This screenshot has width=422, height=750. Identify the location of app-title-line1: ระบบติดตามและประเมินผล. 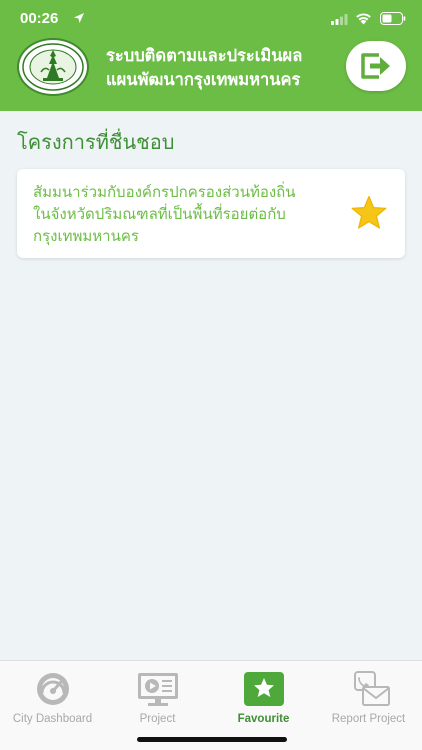
(204, 55).